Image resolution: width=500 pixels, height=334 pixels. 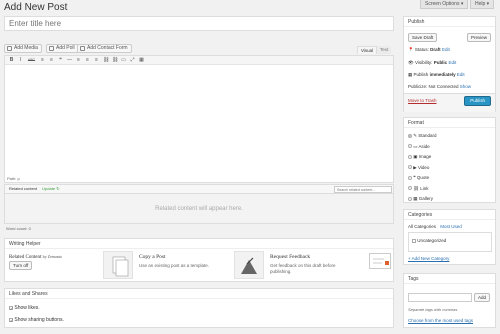 What do you see at coordinates (422, 100) in the screenshot?
I see `move-to-trash-link: Move to Trash` at bounding box center [422, 100].